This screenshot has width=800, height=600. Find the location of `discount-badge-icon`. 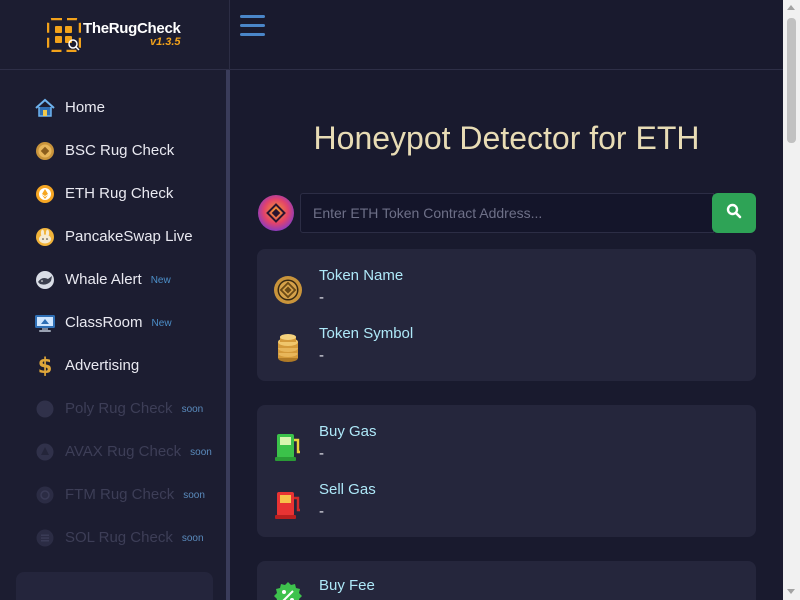

discount-badge-icon is located at coordinates (288, 590).